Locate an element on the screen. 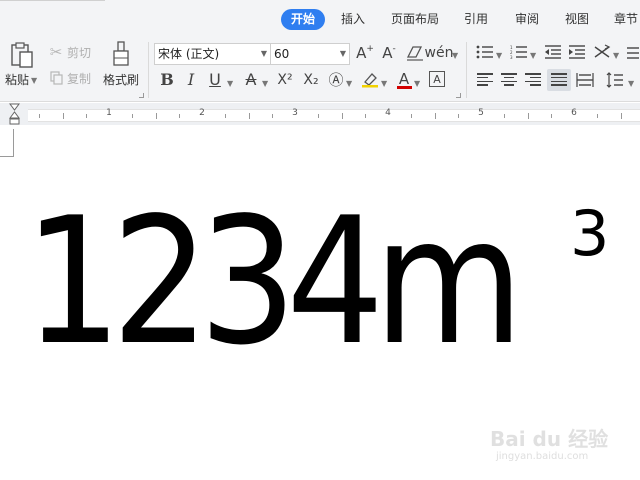 Image resolution: width=640 pixels, height=480 pixels. font-name-dropdown-icon: ▼ is located at coordinates (263, 53).